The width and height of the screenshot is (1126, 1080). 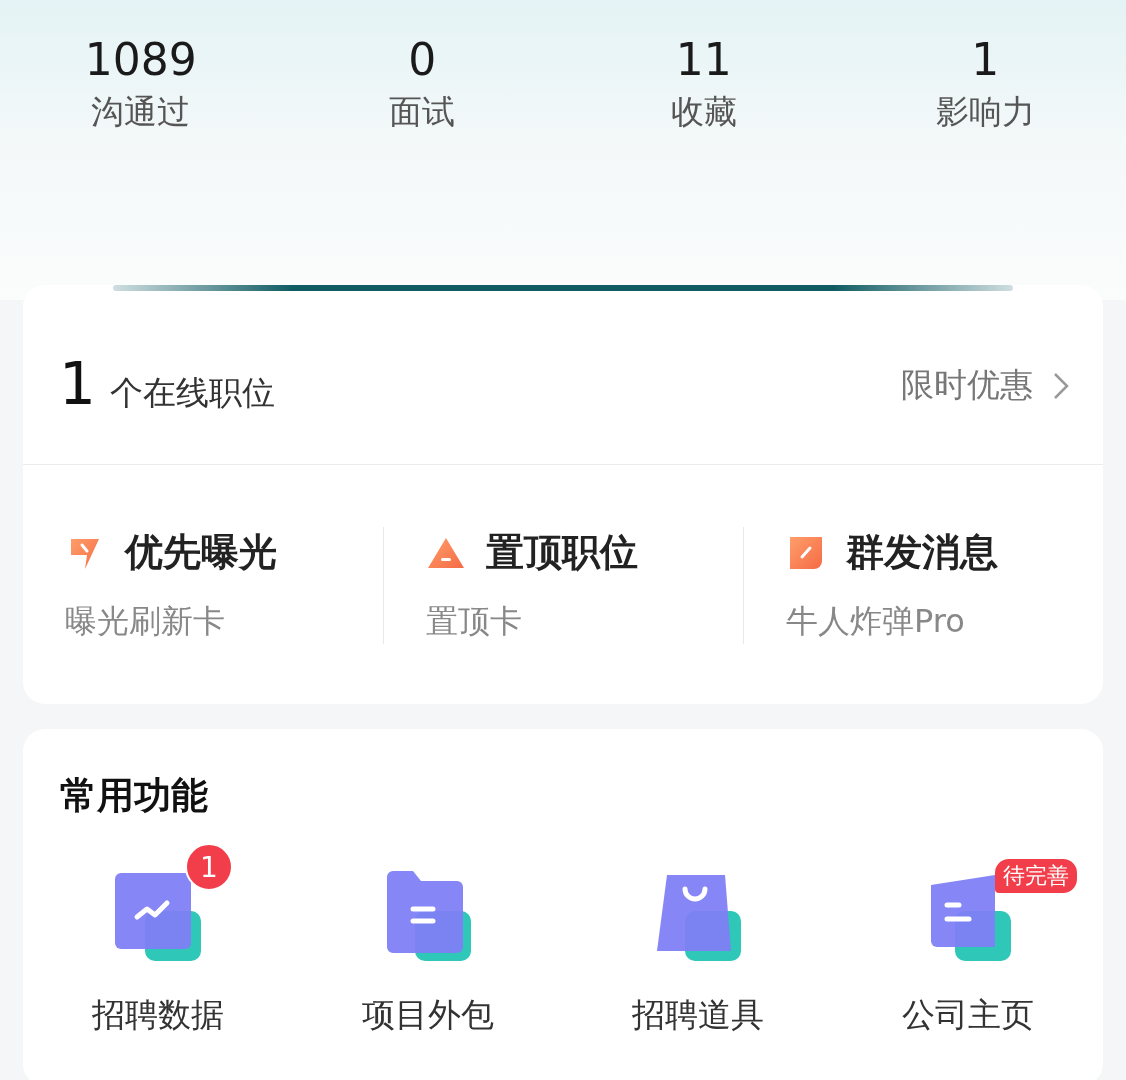 I want to click on jobs-label: 个在线职位, so click(x=192, y=393).